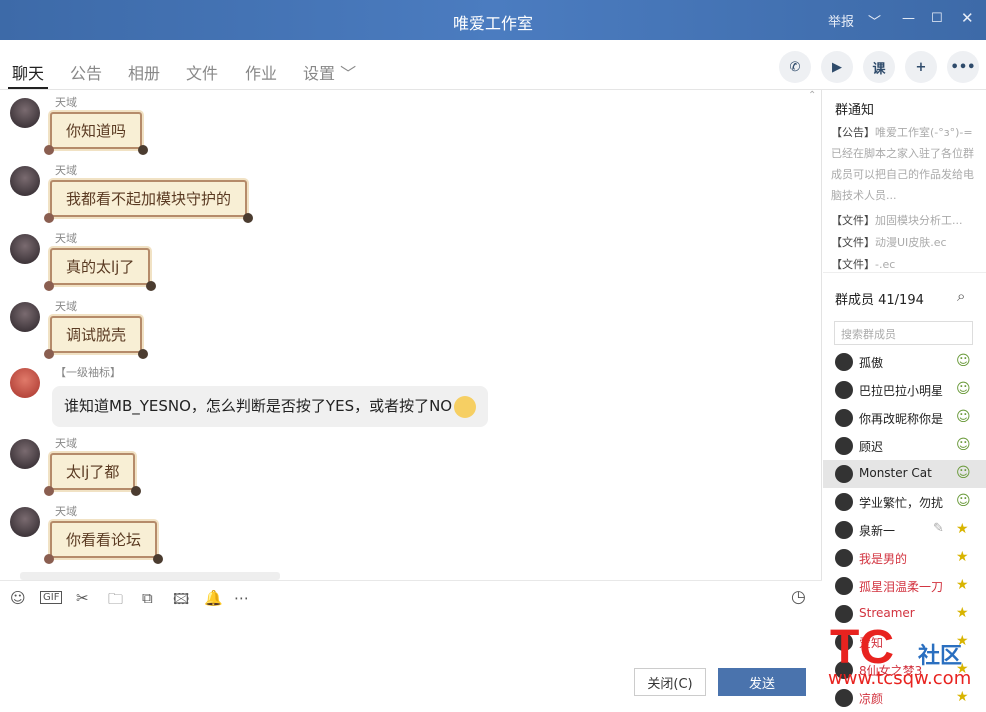 This screenshot has width=986, height=712. What do you see at coordinates (18, 598) in the screenshot?
I see `emoji-icon: ☺` at bounding box center [18, 598].